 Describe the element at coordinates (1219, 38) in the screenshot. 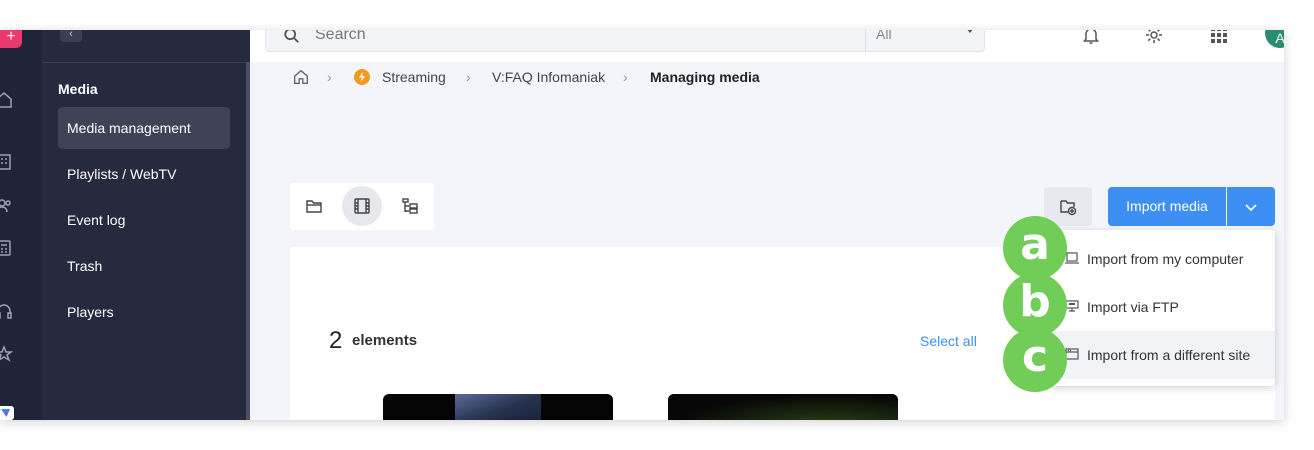

I see `apps-grid-icon` at that location.